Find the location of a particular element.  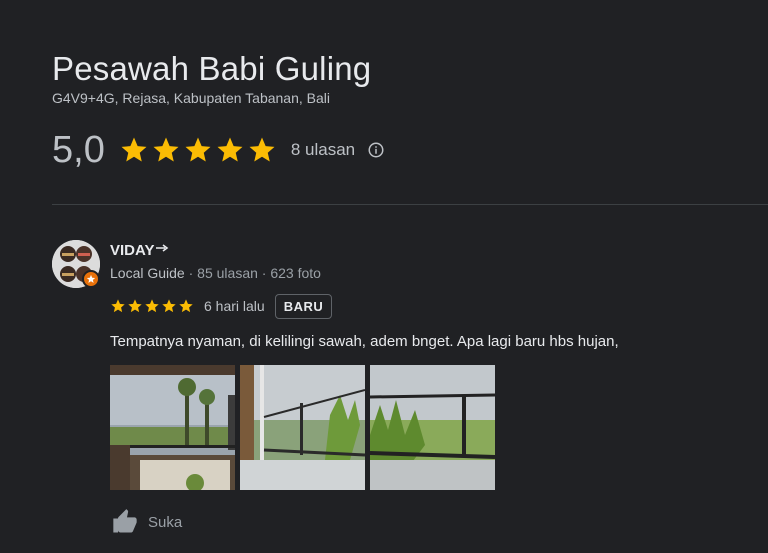

rating-summary: 5,0 8 ulasan is located at coordinates (218, 150).